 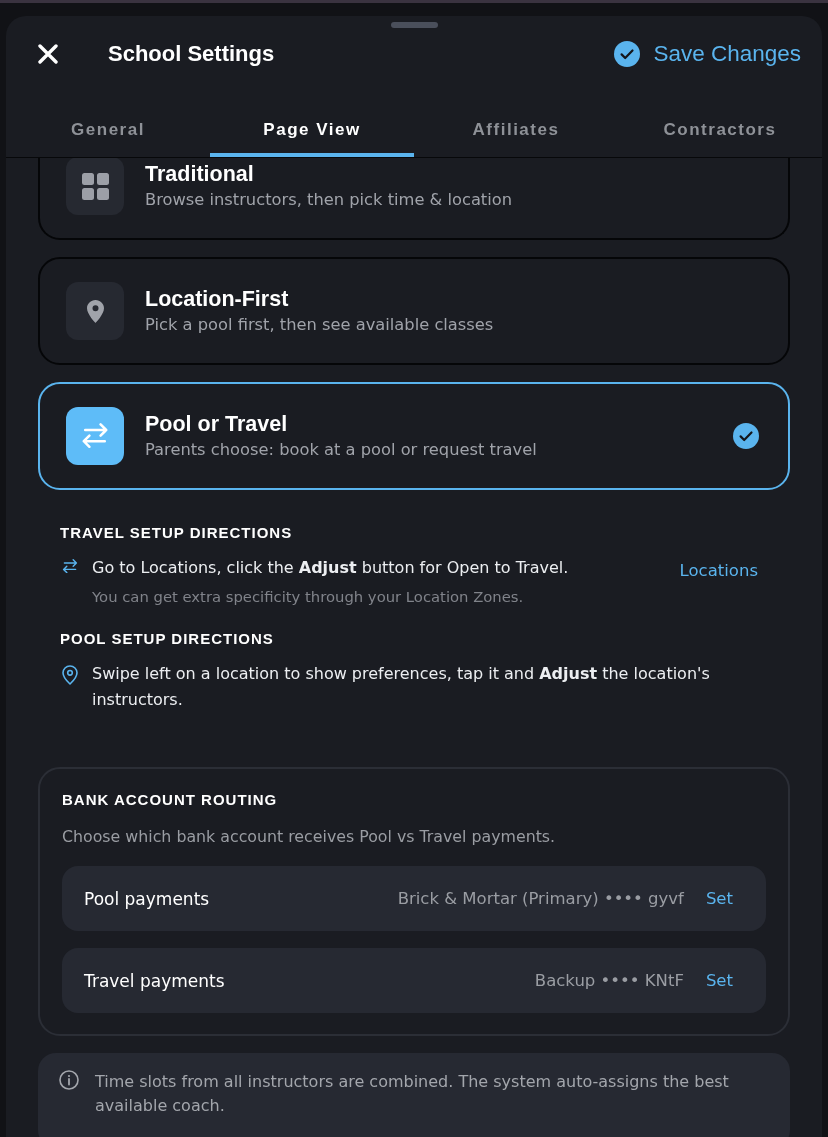 What do you see at coordinates (746, 436) in the screenshot?
I see `selected-check-icon` at bounding box center [746, 436].